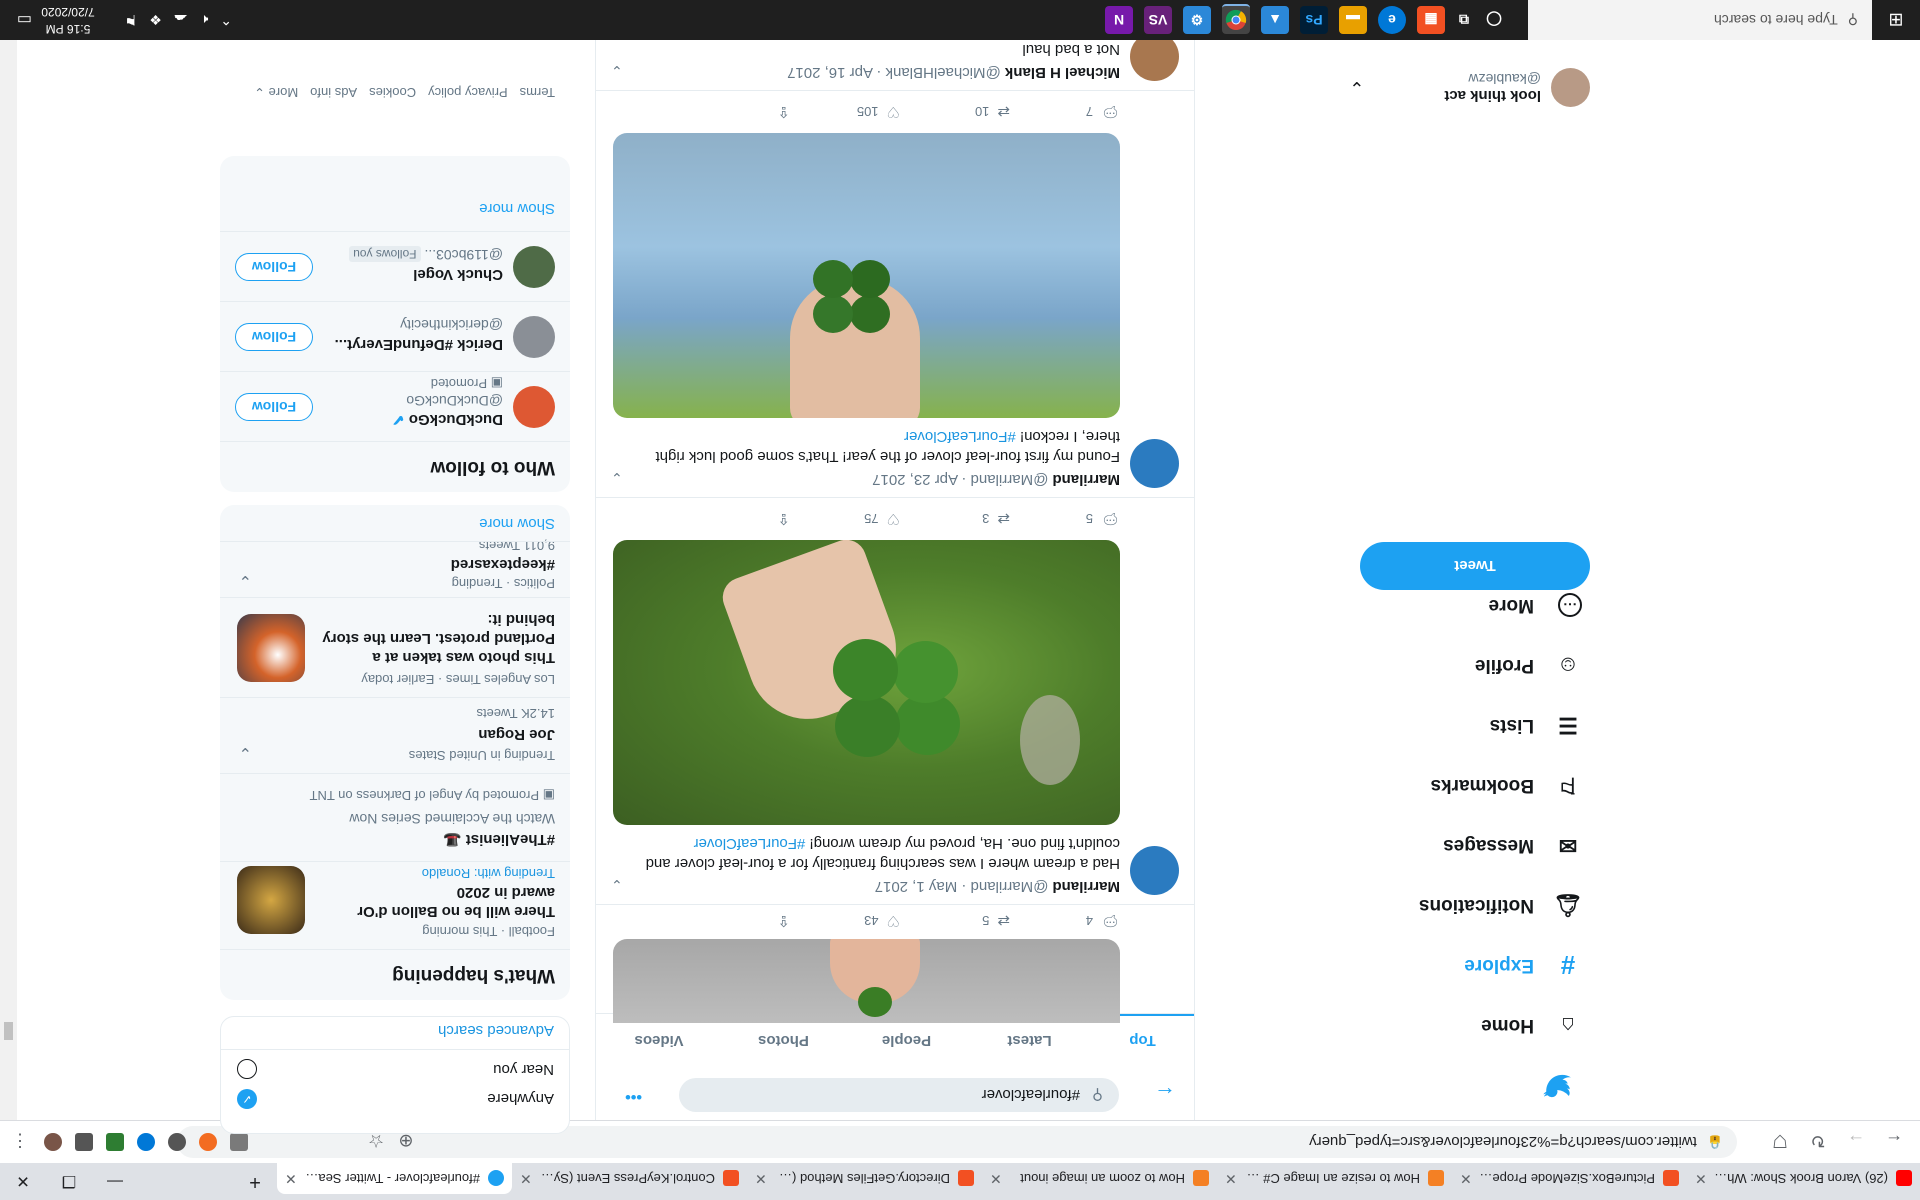  I want to click on nav-profile: ☺ Profile, so click(1528, 665).